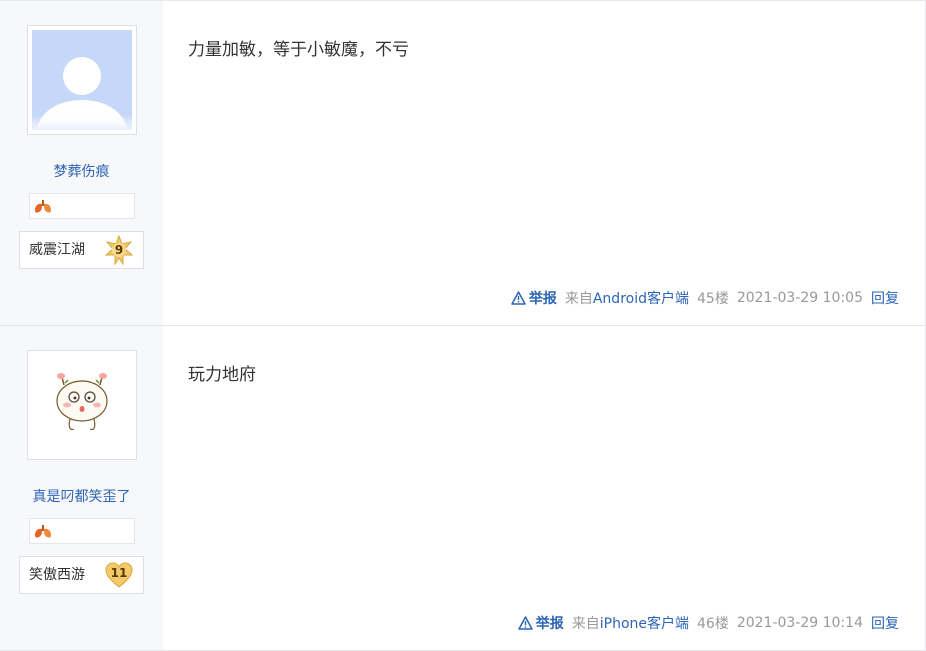  I want to click on client-source: 来自Android客户端, so click(627, 298).